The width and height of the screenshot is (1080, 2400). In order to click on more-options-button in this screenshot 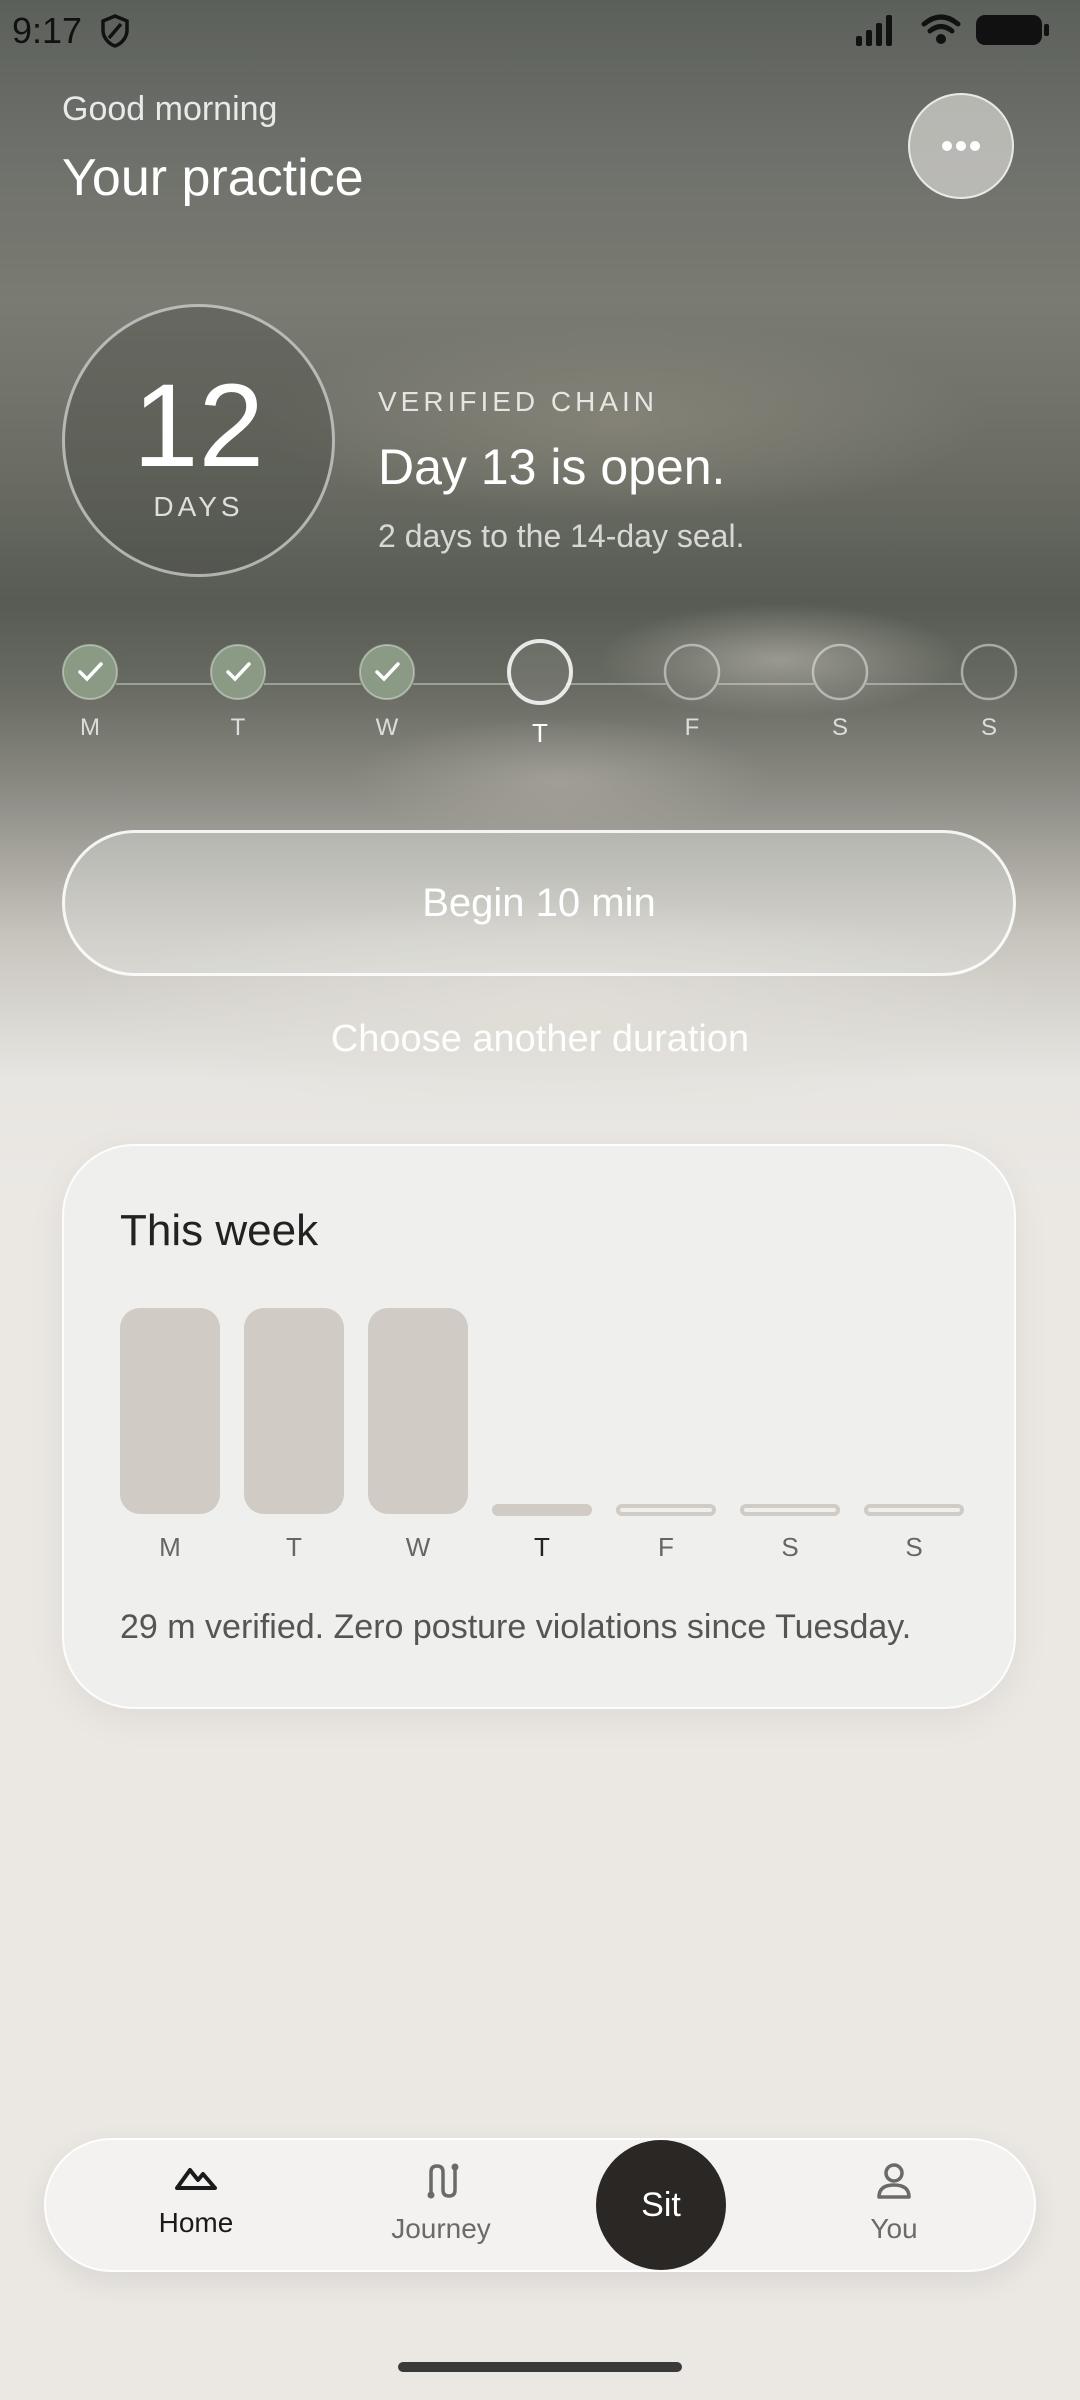, I will do `click(961, 146)`.